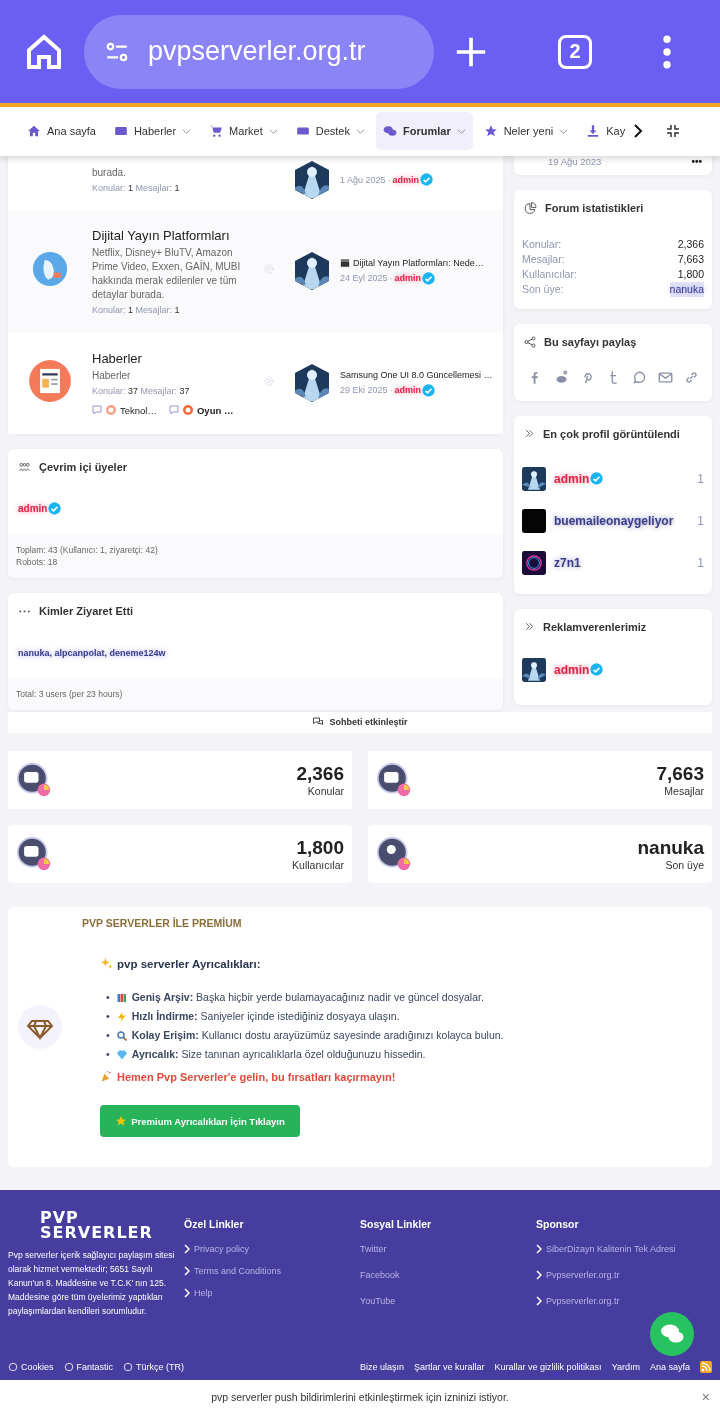 The image size is (720, 1414). What do you see at coordinates (684, 865) in the screenshot?
I see `stat-label: Son üye` at bounding box center [684, 865].